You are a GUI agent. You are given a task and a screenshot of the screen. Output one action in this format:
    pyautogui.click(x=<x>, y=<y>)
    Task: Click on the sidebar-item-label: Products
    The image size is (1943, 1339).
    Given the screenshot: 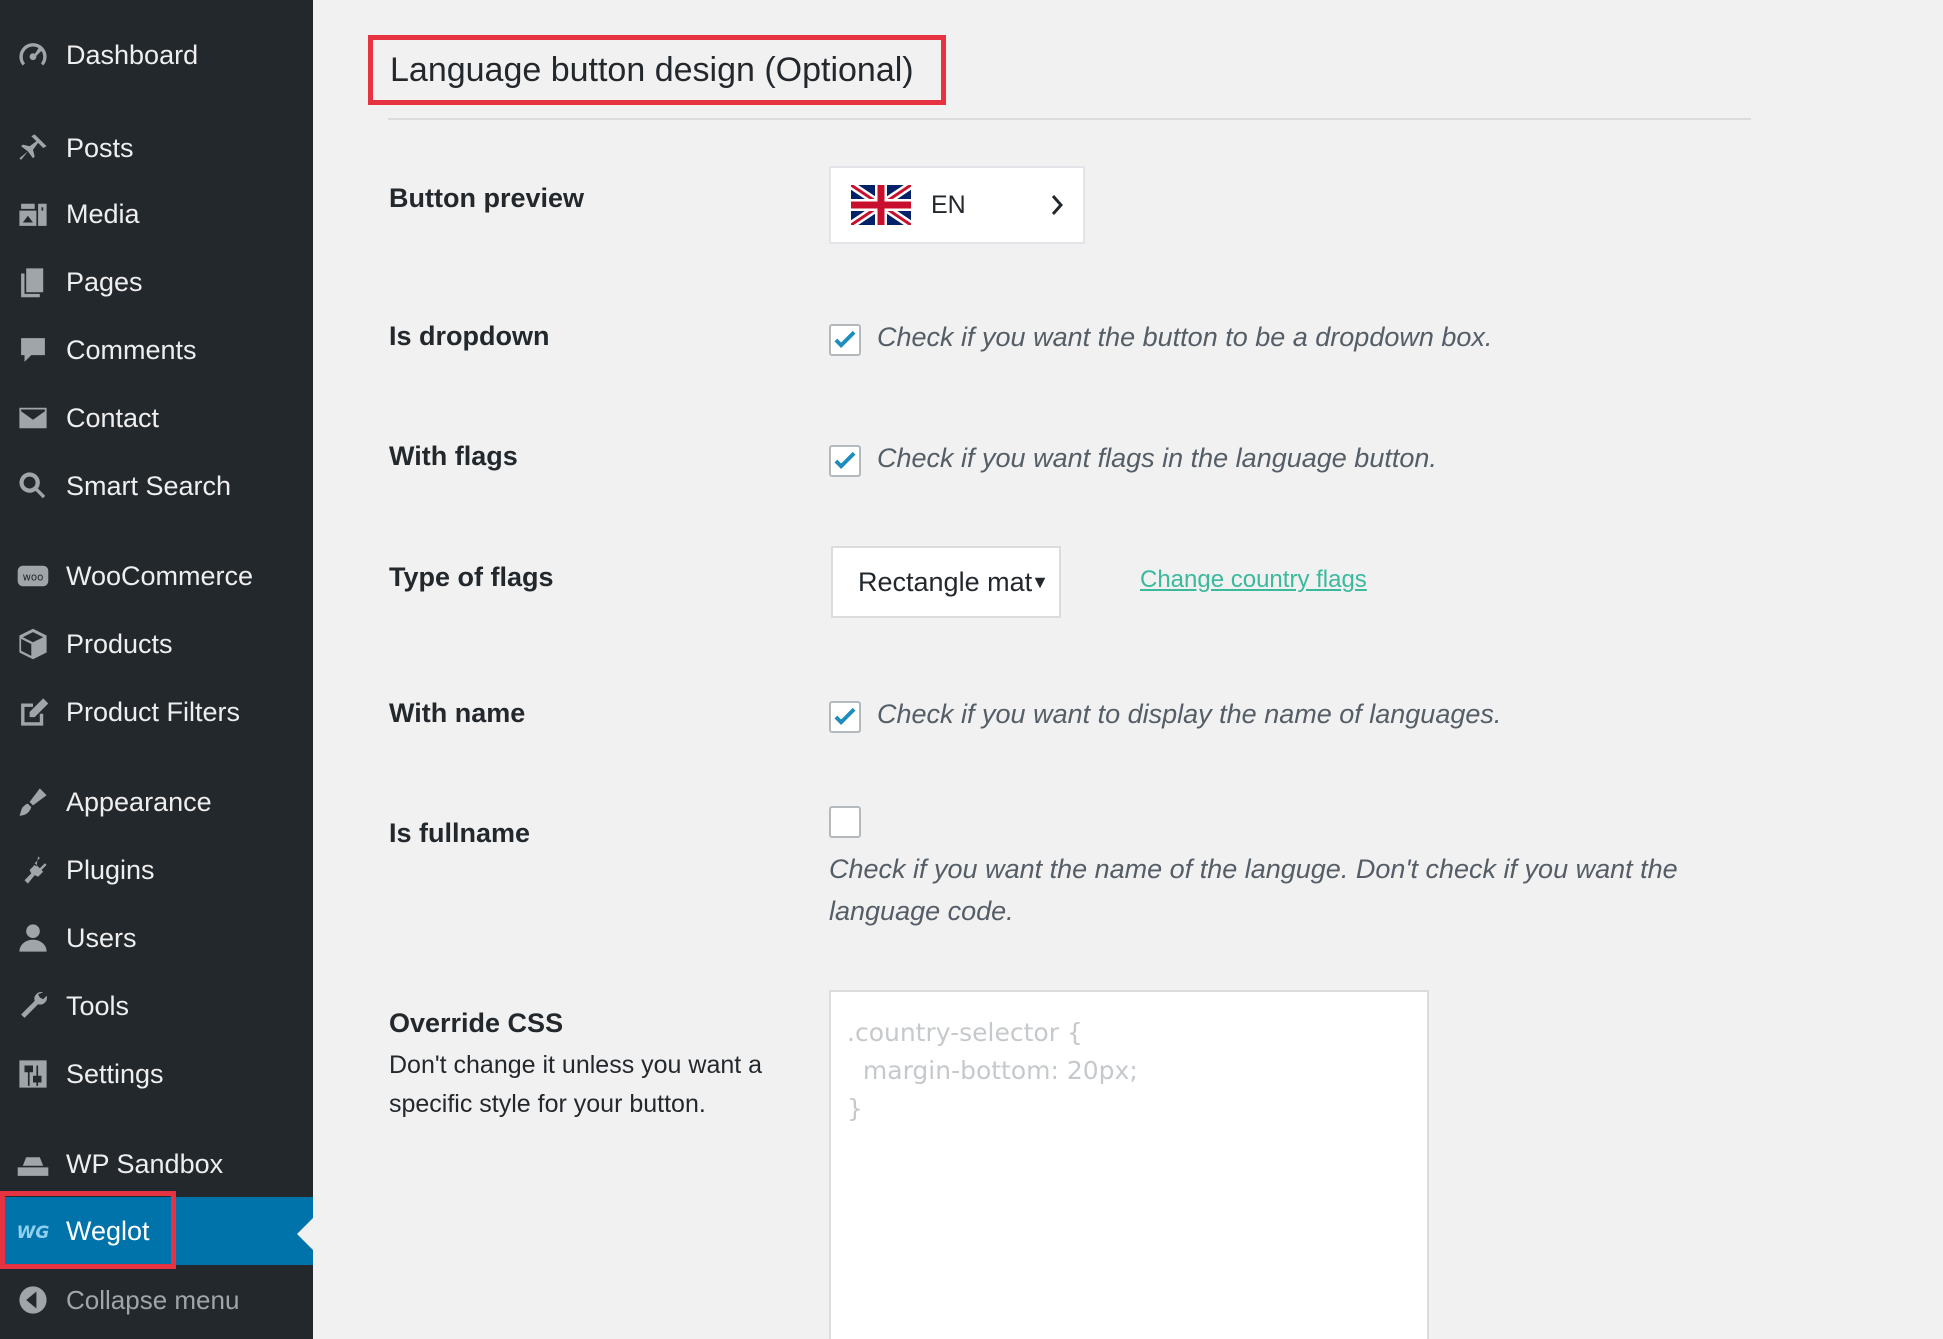 What is the action you would take?
    pyautogui.click(x=119, y=643)
    